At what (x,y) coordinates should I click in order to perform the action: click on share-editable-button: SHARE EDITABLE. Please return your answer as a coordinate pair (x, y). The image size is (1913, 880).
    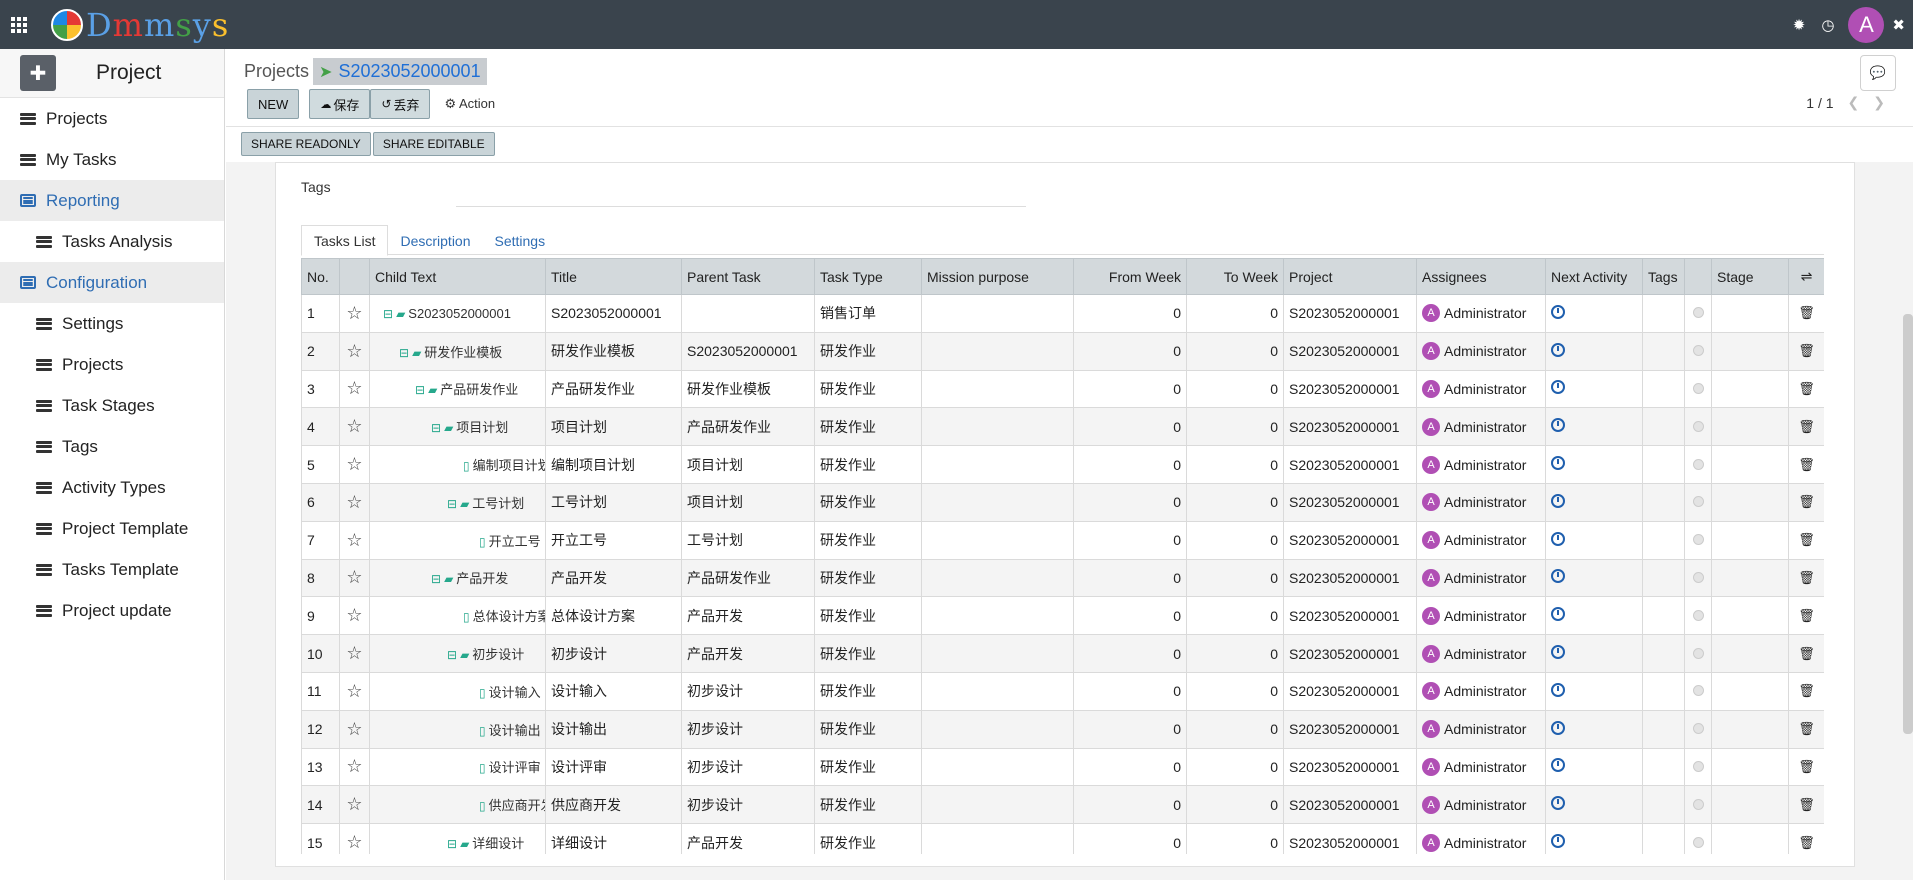
    Looking at the image, I should click on (433, 144).